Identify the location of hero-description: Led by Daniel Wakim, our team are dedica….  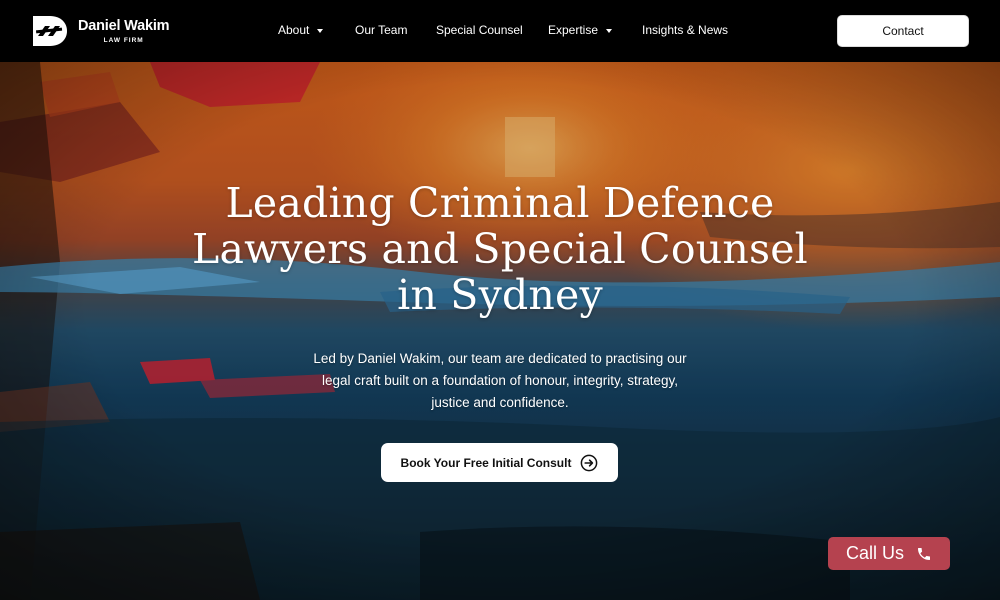
(500, 381).